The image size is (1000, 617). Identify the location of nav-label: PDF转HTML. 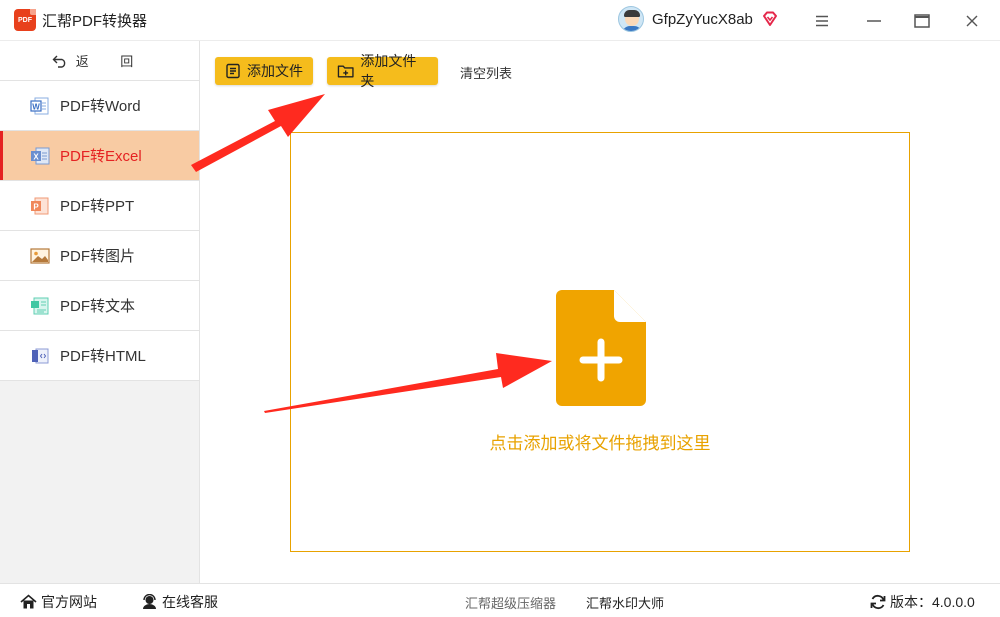
(103, 356).